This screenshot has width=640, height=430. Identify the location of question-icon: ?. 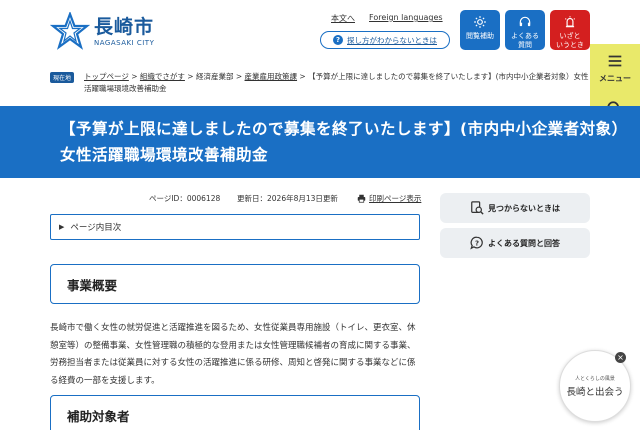
(338, 40).